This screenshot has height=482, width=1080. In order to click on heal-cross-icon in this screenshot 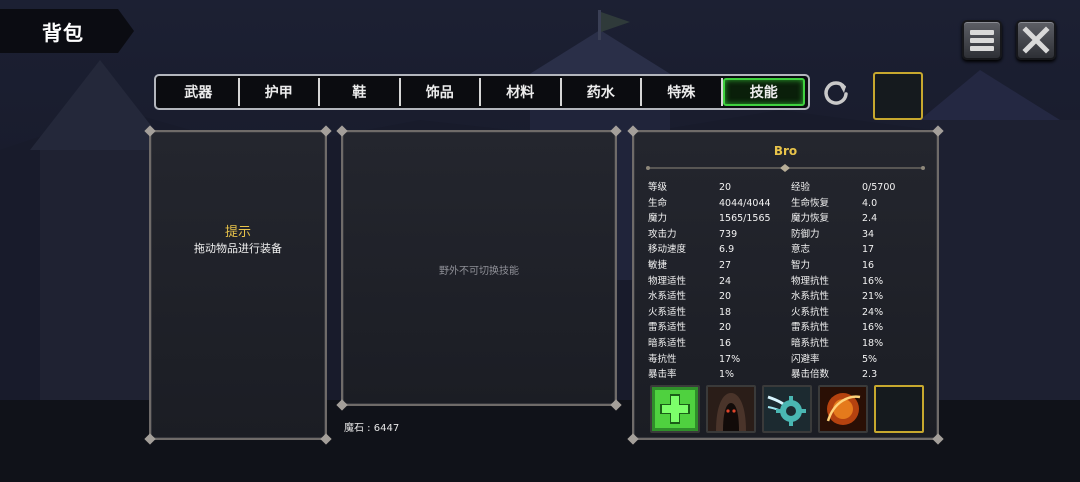, I will do `click(675, 409)`.